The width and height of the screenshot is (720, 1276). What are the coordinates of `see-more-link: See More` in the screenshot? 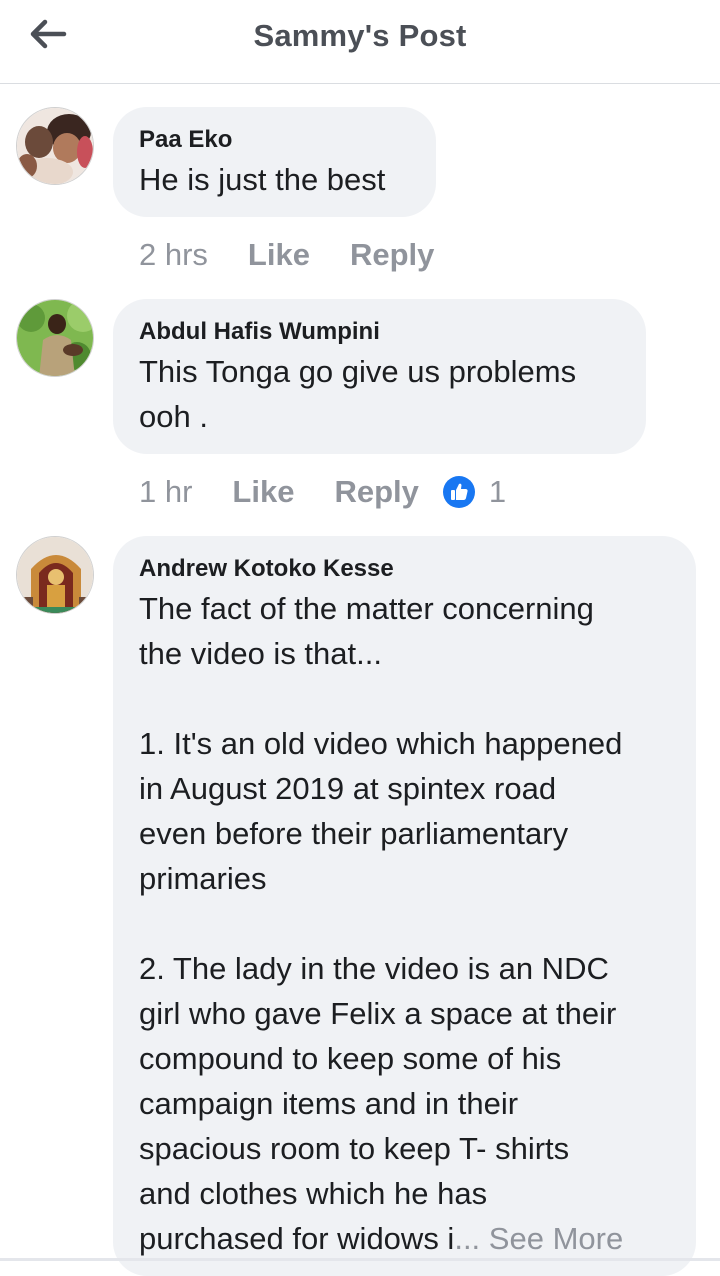 It's located at (556, 1238).